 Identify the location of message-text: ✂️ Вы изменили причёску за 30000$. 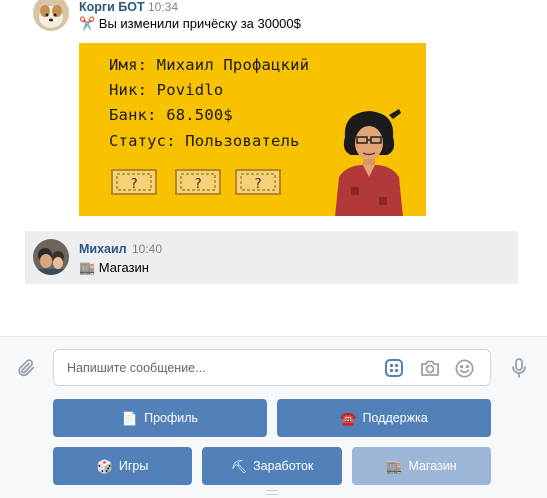
(190, 23).